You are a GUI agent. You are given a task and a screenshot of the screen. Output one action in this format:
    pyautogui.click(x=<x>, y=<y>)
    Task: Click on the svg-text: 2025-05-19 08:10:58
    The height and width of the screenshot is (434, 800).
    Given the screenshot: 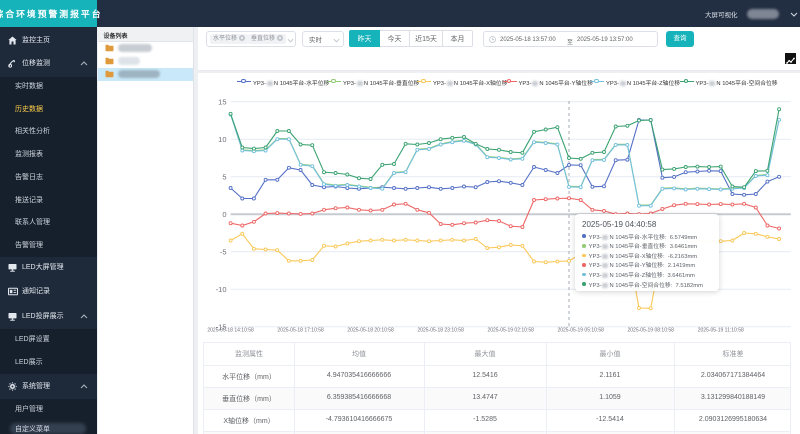 What is the action you would take?
    pyautogui.click(x=651, y=331)
    